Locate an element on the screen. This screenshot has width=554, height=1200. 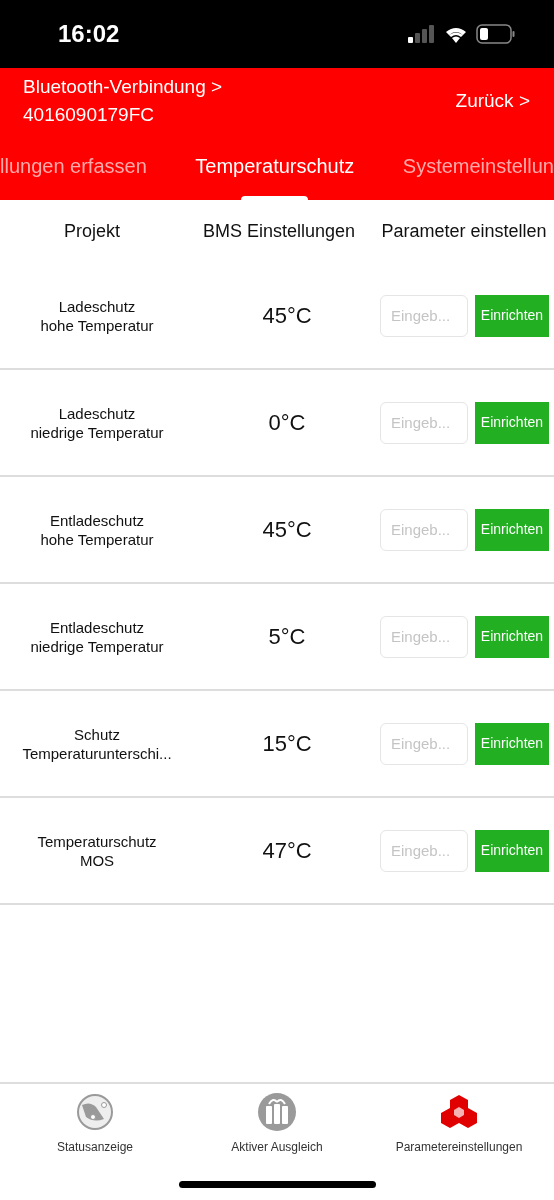
table-cell-text: Ladeschutz niedrige Temperatur is located at coordinates (97, 422).